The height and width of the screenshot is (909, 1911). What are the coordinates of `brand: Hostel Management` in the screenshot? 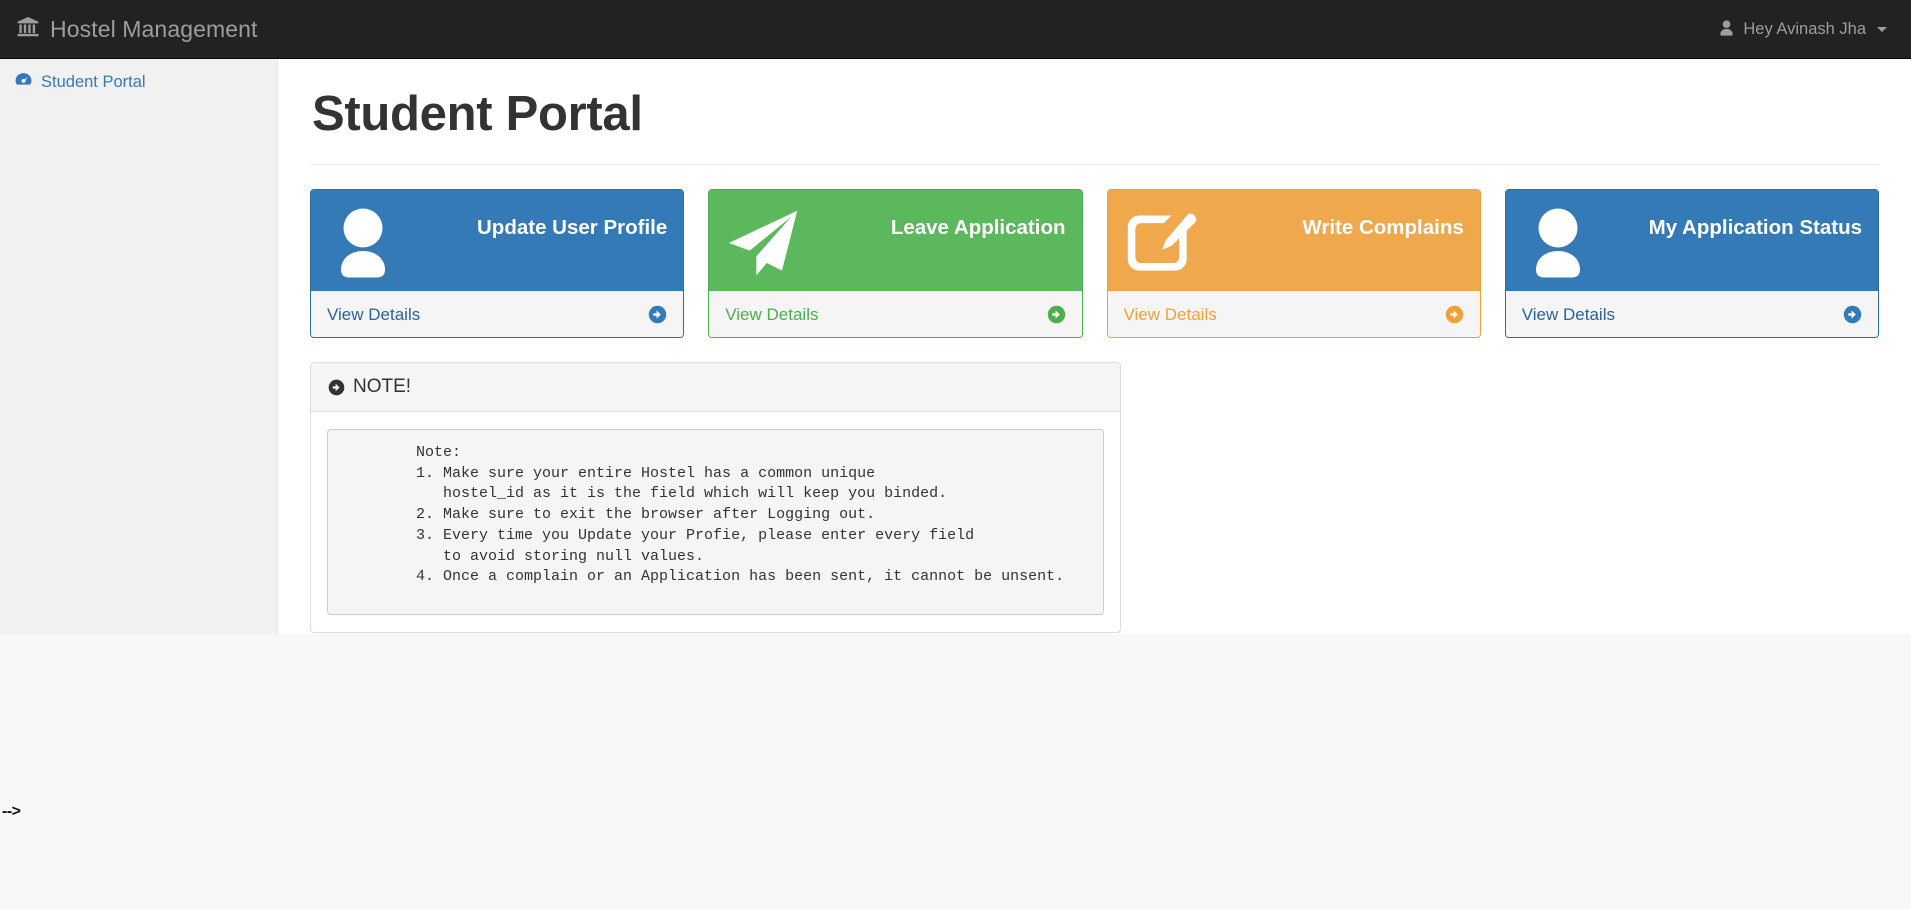 It's located at (129, 29).